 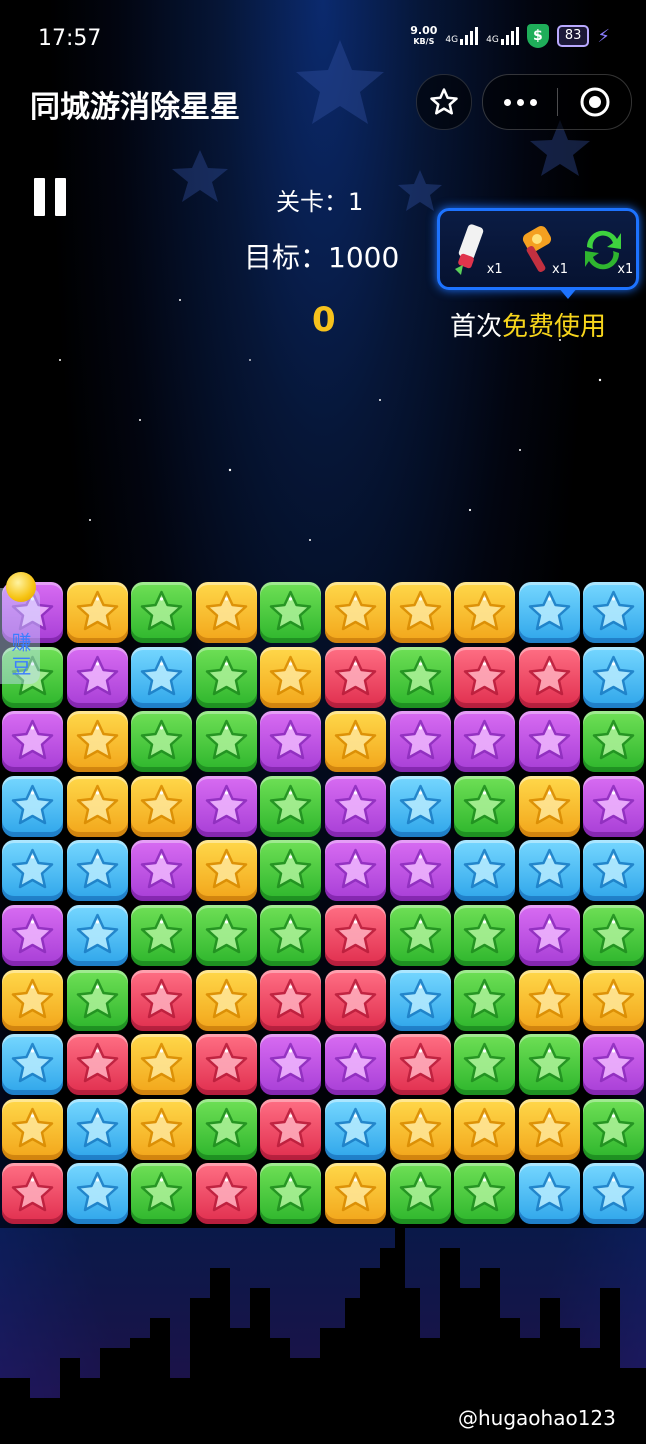 What do you see at coordinates (474, 249) in the screenshot?
I see `brush-powerup: x1` at bounding box center [474, 249].